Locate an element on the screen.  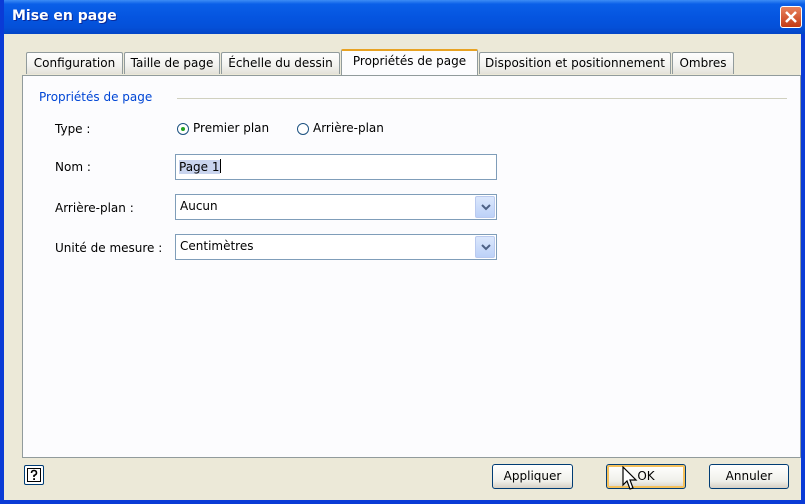
tab-echelle-du-dessin: Échelle du dessin is located at coordinates (280, 63).